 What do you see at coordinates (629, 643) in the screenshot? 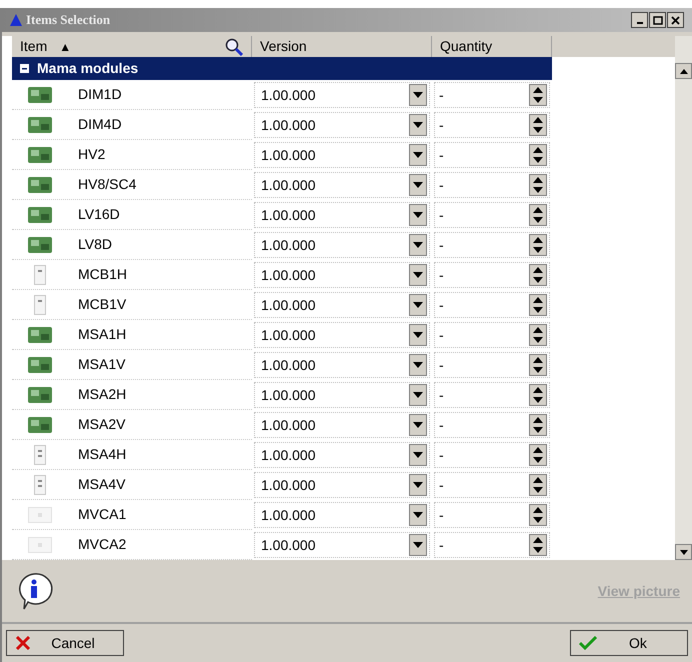
I see `ok-button: Ok` at bounding box center [629, 643].